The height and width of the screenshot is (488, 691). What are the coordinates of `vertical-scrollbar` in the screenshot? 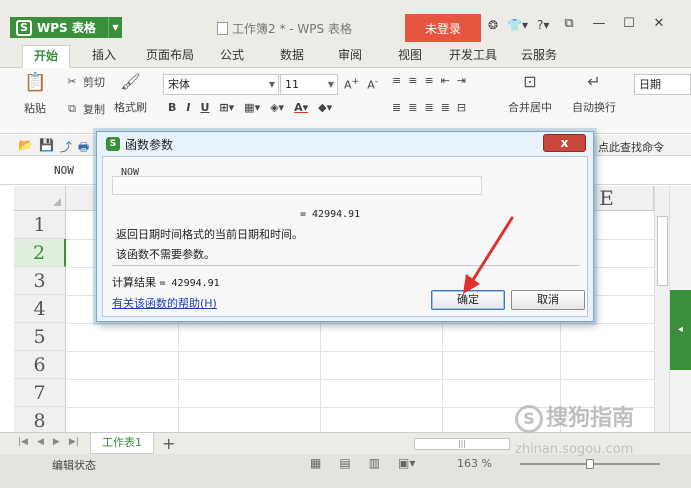 It's located at (661, 309).